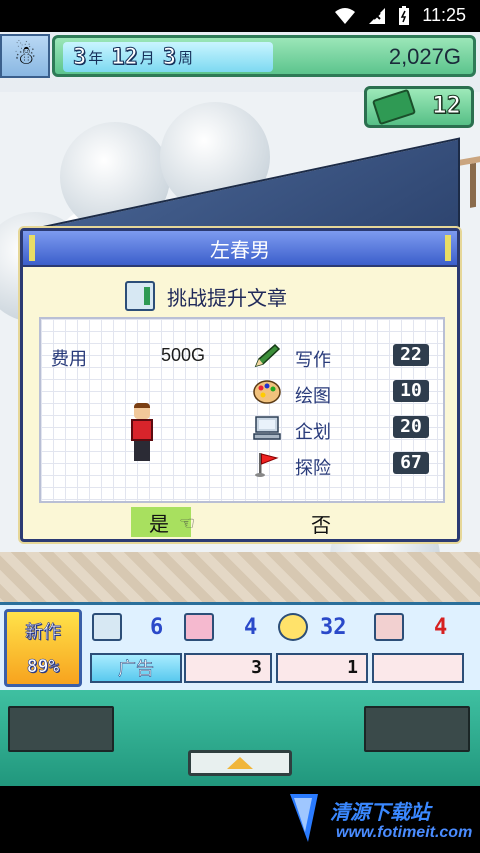 The width and height of the screenshot is (480, 853). What do you see at coordinates (186, 57) in the screenshot?
I see `week-unit: 周` at bounding box center [186, 57].